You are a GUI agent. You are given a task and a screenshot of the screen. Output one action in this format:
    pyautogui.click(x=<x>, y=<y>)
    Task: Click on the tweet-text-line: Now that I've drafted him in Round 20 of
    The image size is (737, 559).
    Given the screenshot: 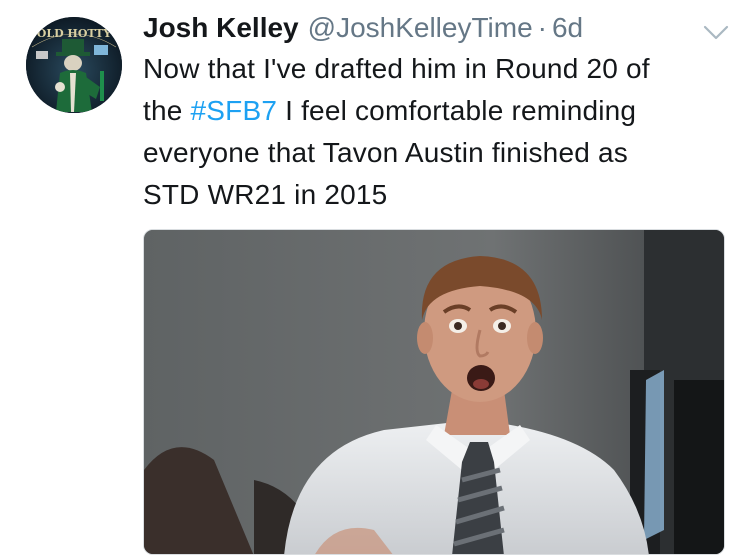 What is the action you would take?
    pyautogui.click(x=396, y=68)
    